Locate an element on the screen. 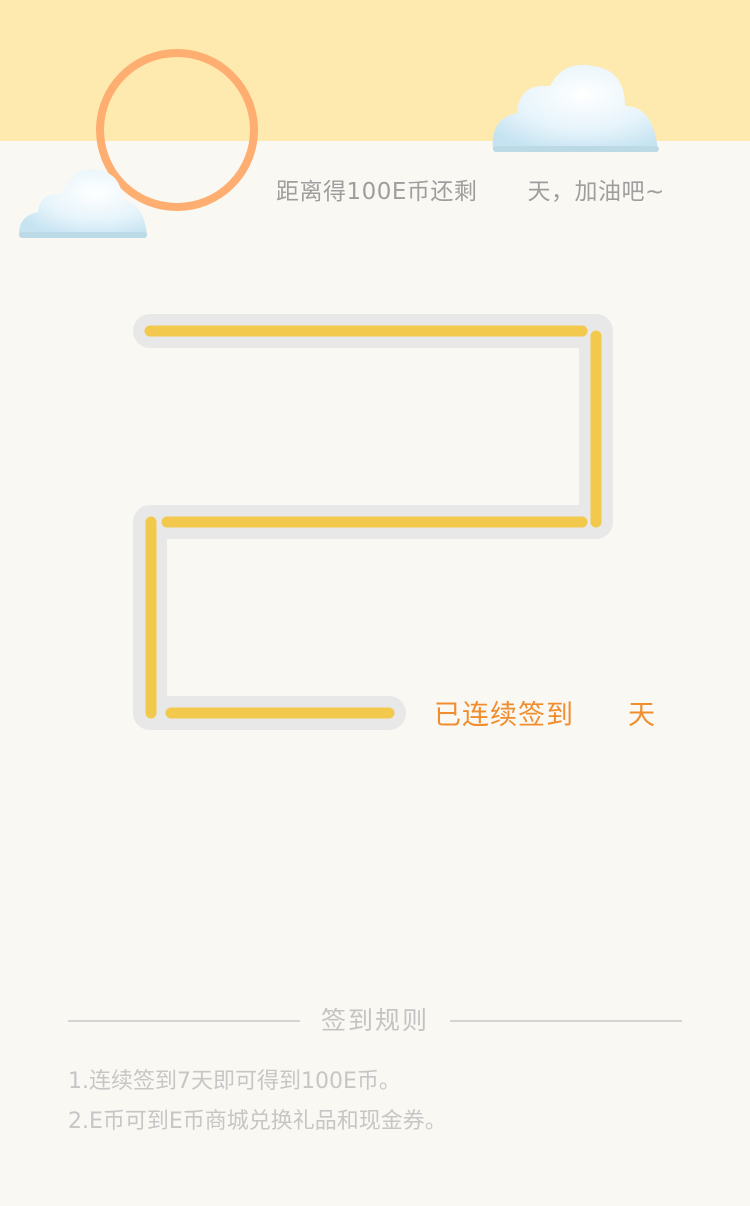 The image size is (750, 1206). rules-title: 签到规则 is located at coordinates (374, 1020).